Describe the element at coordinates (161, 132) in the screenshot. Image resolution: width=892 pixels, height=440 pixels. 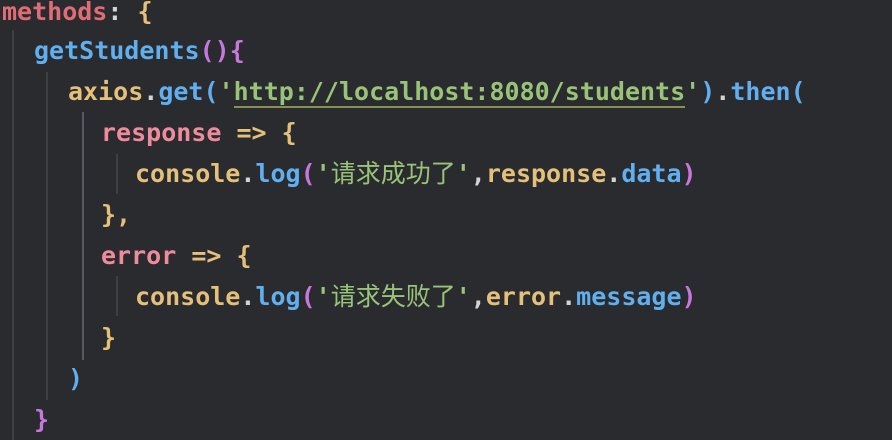
I see `token-response-param: response` at that location.